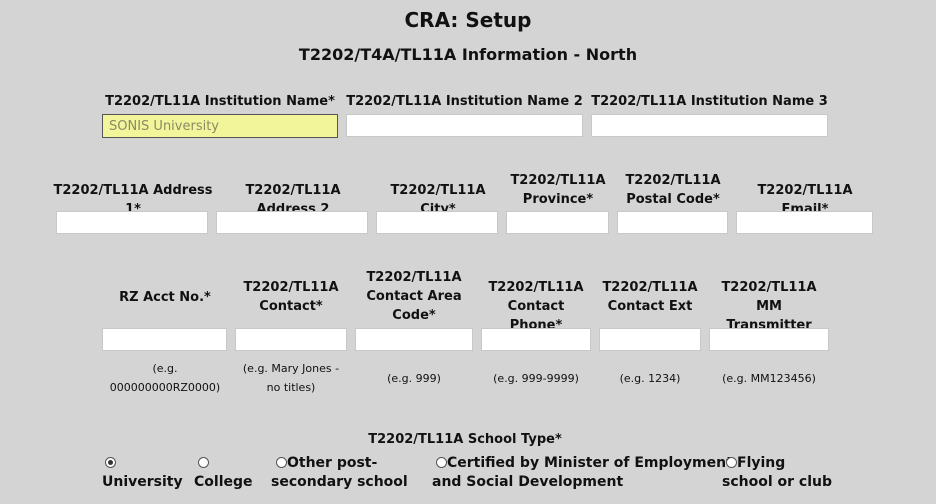  I want to click on school-type-option-university: University, so click(142, 473).